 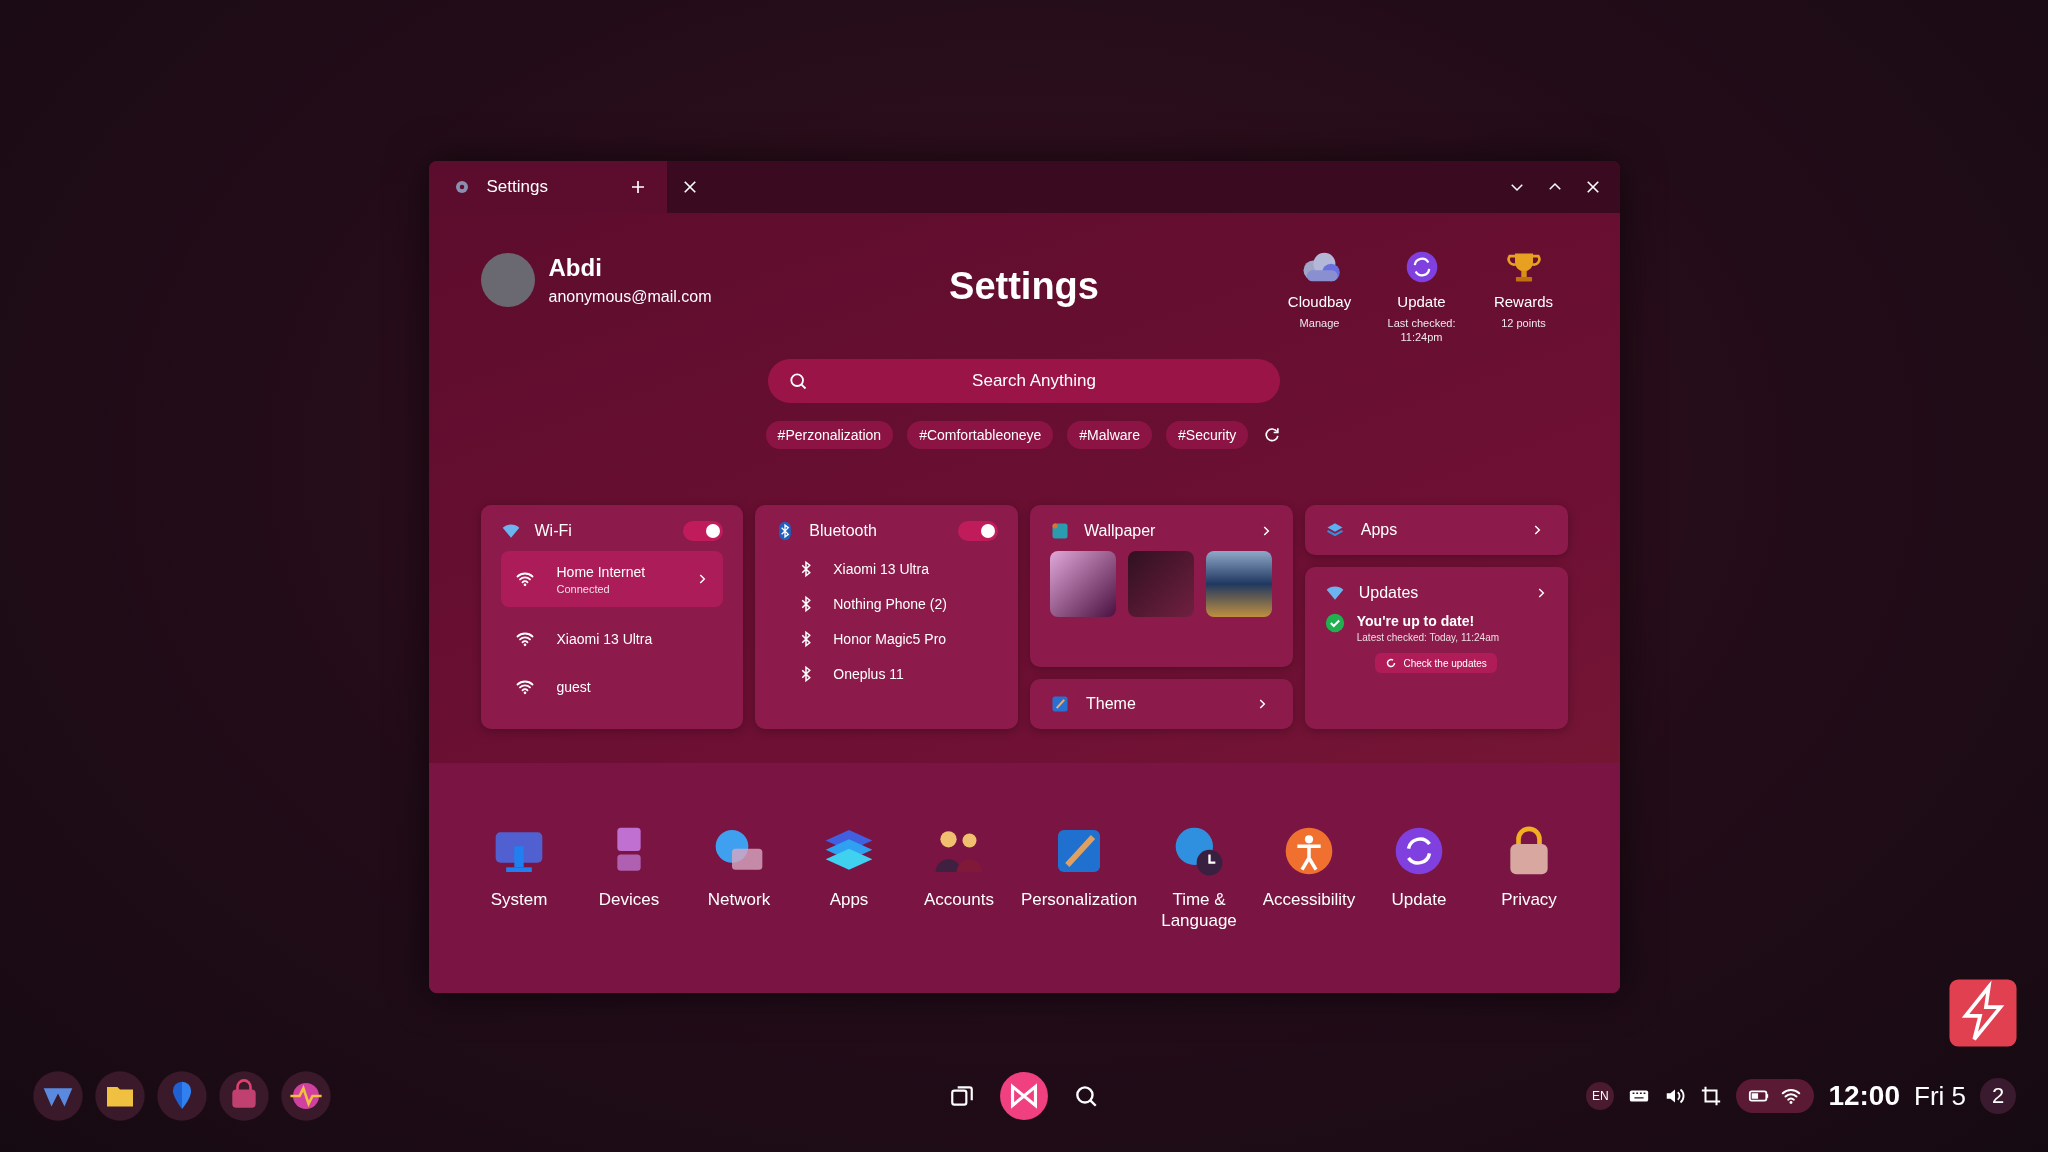 I want to click on wifi-list-item: Xiaomi 13 Ultra, so click(x=612, y=639).